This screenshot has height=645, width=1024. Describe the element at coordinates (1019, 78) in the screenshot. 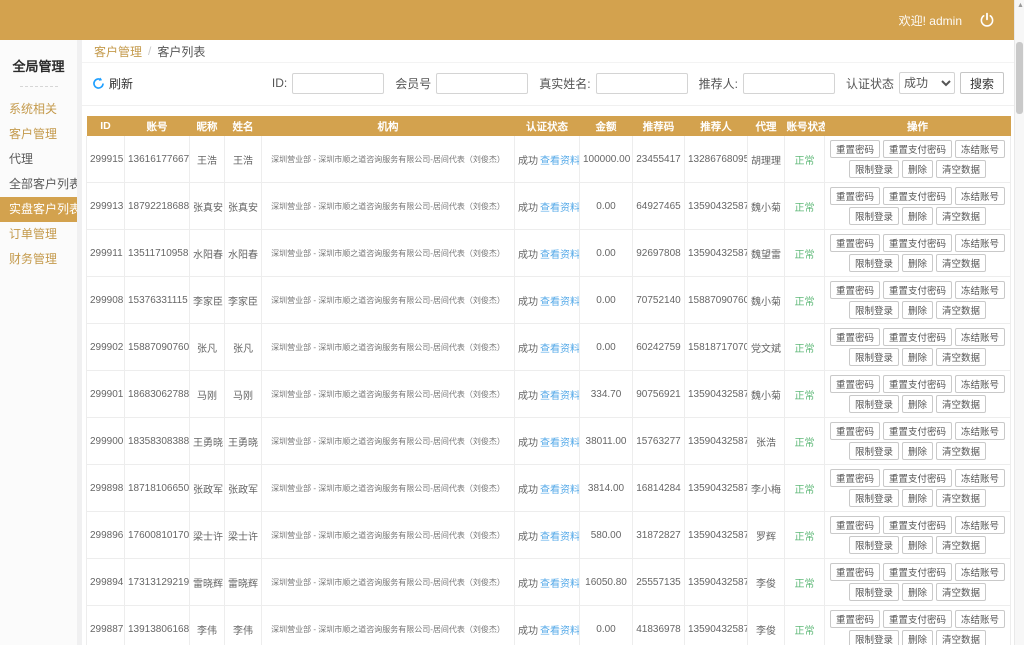

I see `scrollbar-thumb` at that location.